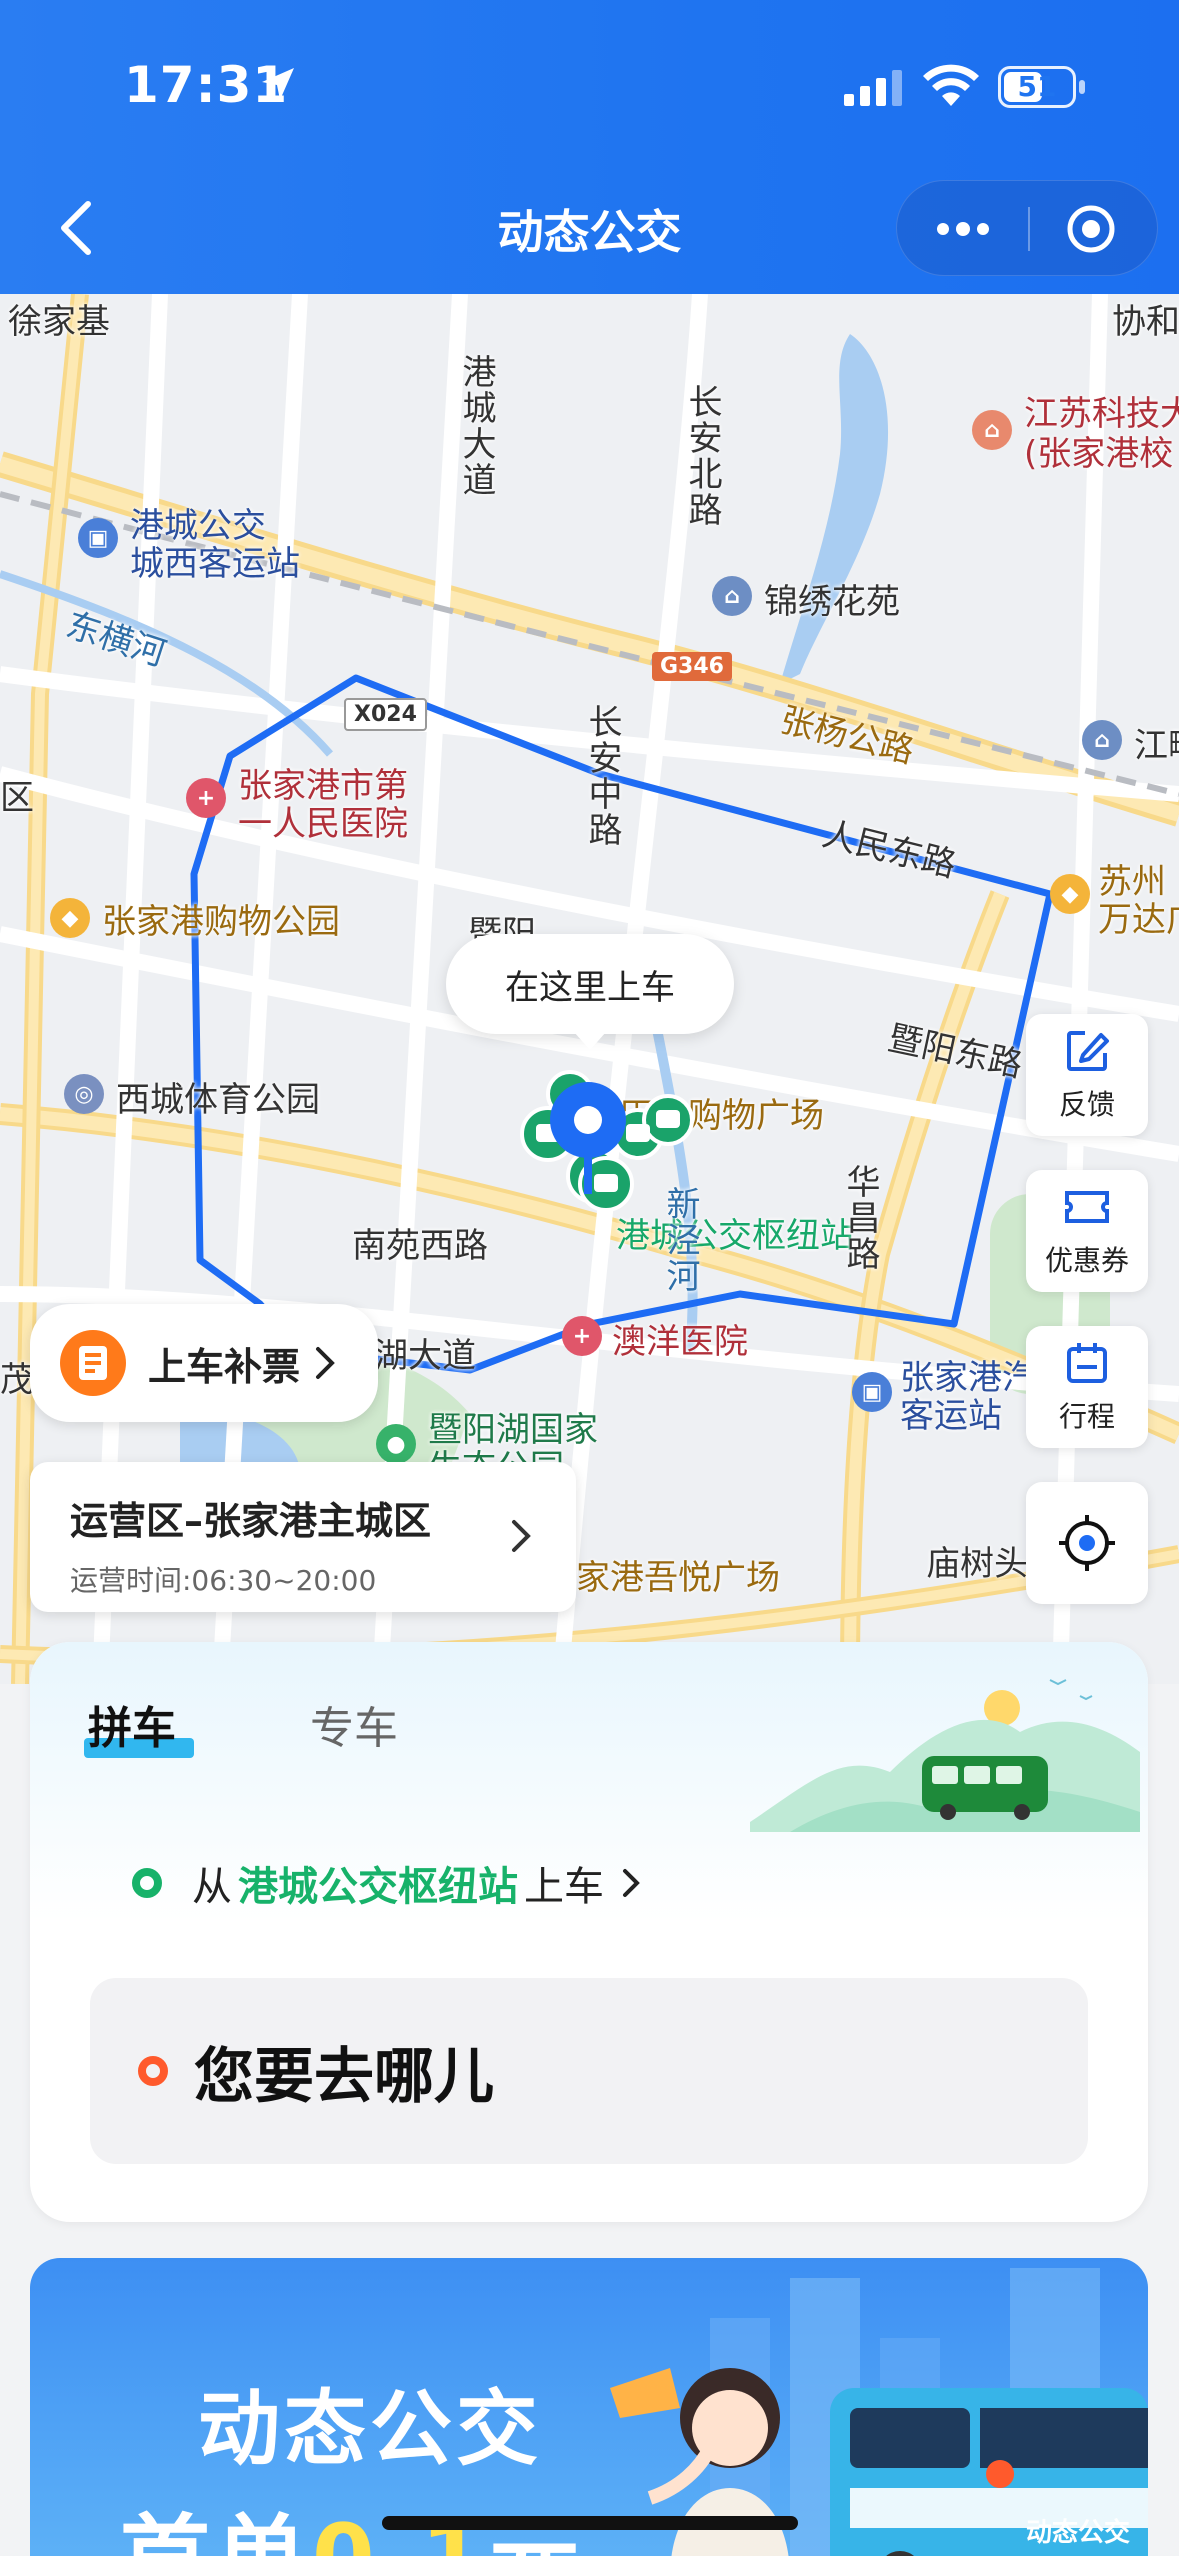 Image resolution: width=1179 pixels, height=2556 pixels. Describe the element at coordinates (278, 84) in the screenshot. I see `location-arrow-icon` at that location.